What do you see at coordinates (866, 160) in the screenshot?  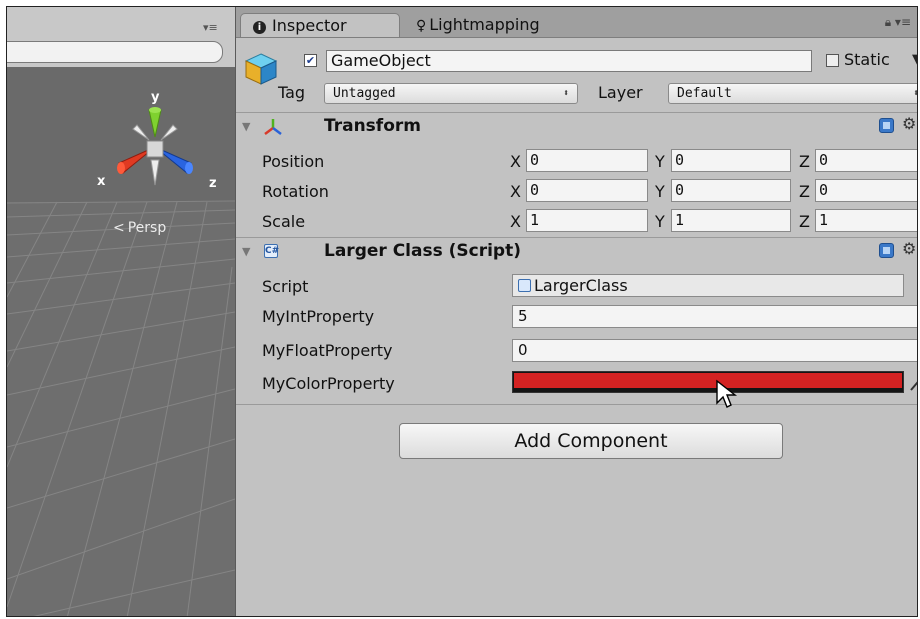 I see `position-z-field: 0` at bounding box center [866, 160].